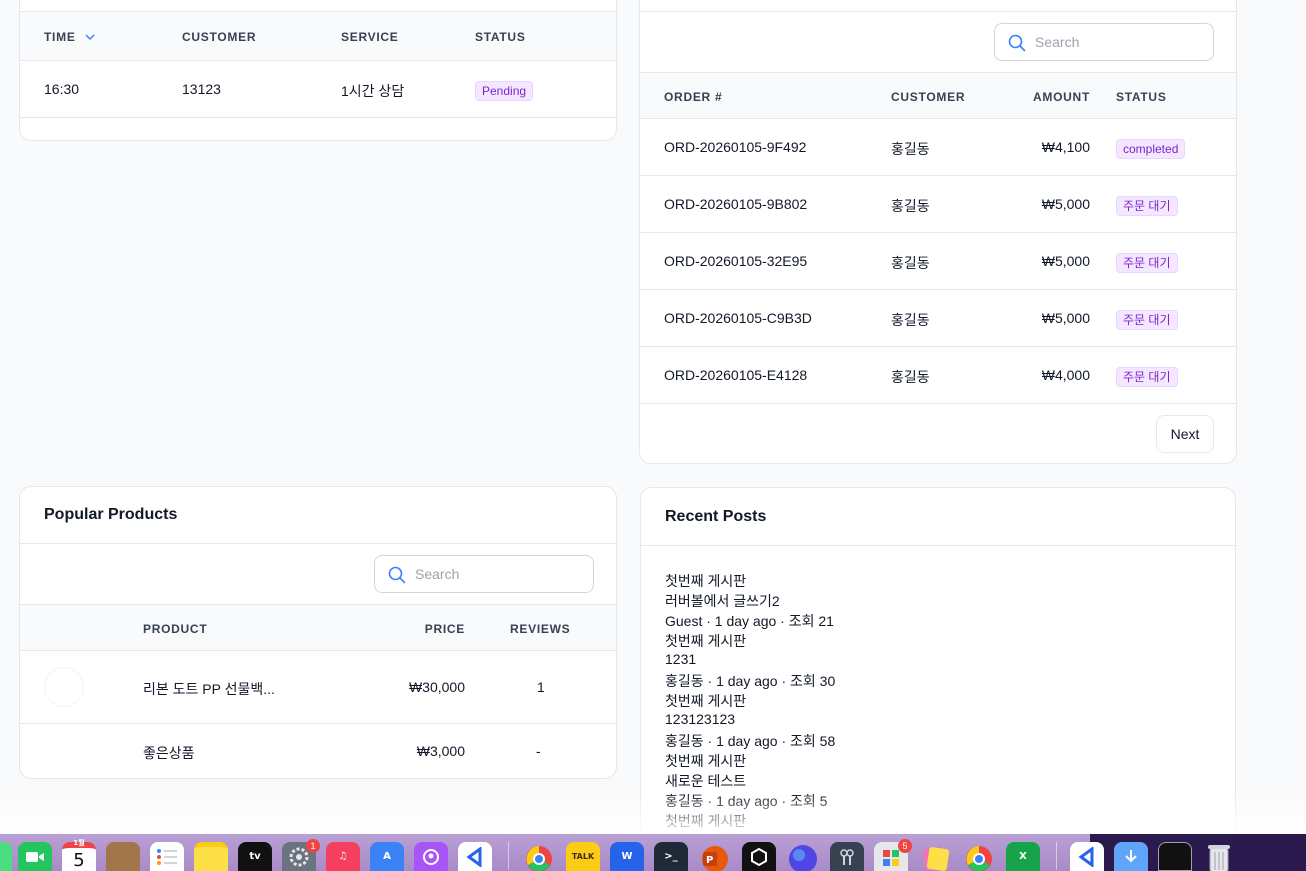 The width and height of the screenshot is (1306, 871). What do you see at coordinates (318, 627) in the screenshot?
I see `products-table-header: PRODUCT PRICE REVIEWS` at bounding box center [318, 627].